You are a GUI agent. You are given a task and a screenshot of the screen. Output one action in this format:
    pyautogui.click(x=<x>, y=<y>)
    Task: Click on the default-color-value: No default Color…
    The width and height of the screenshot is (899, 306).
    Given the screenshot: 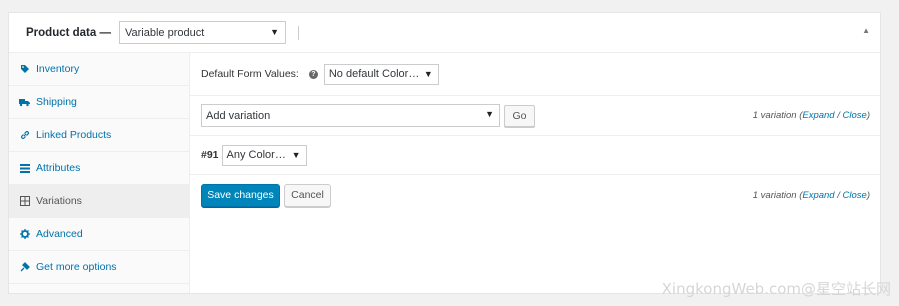 What is the action you would take?
    pyautogui.click(x=374, y=74)
    